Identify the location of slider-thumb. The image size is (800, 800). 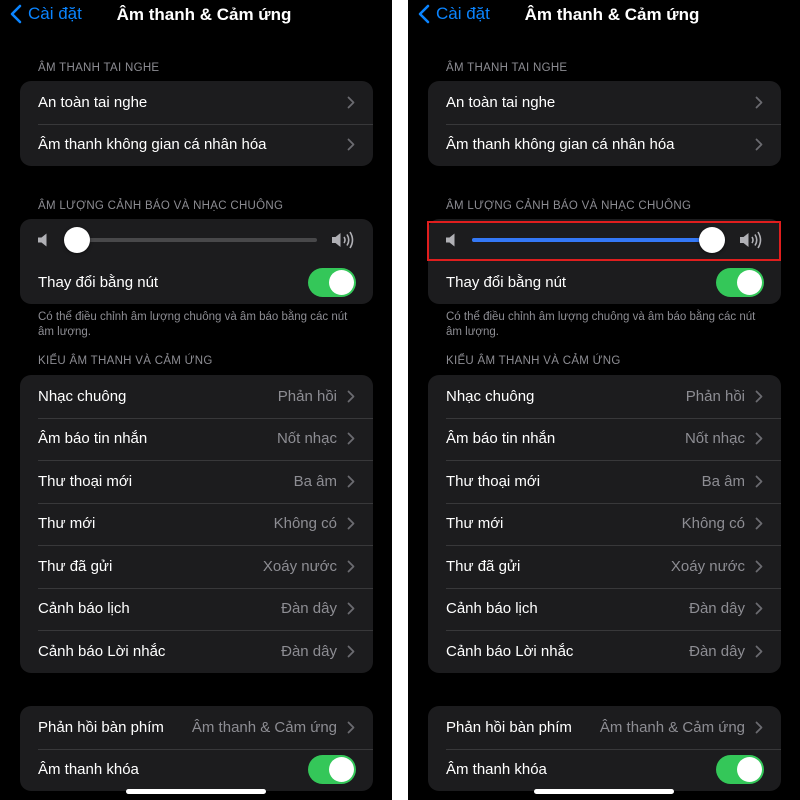
(77, 240).